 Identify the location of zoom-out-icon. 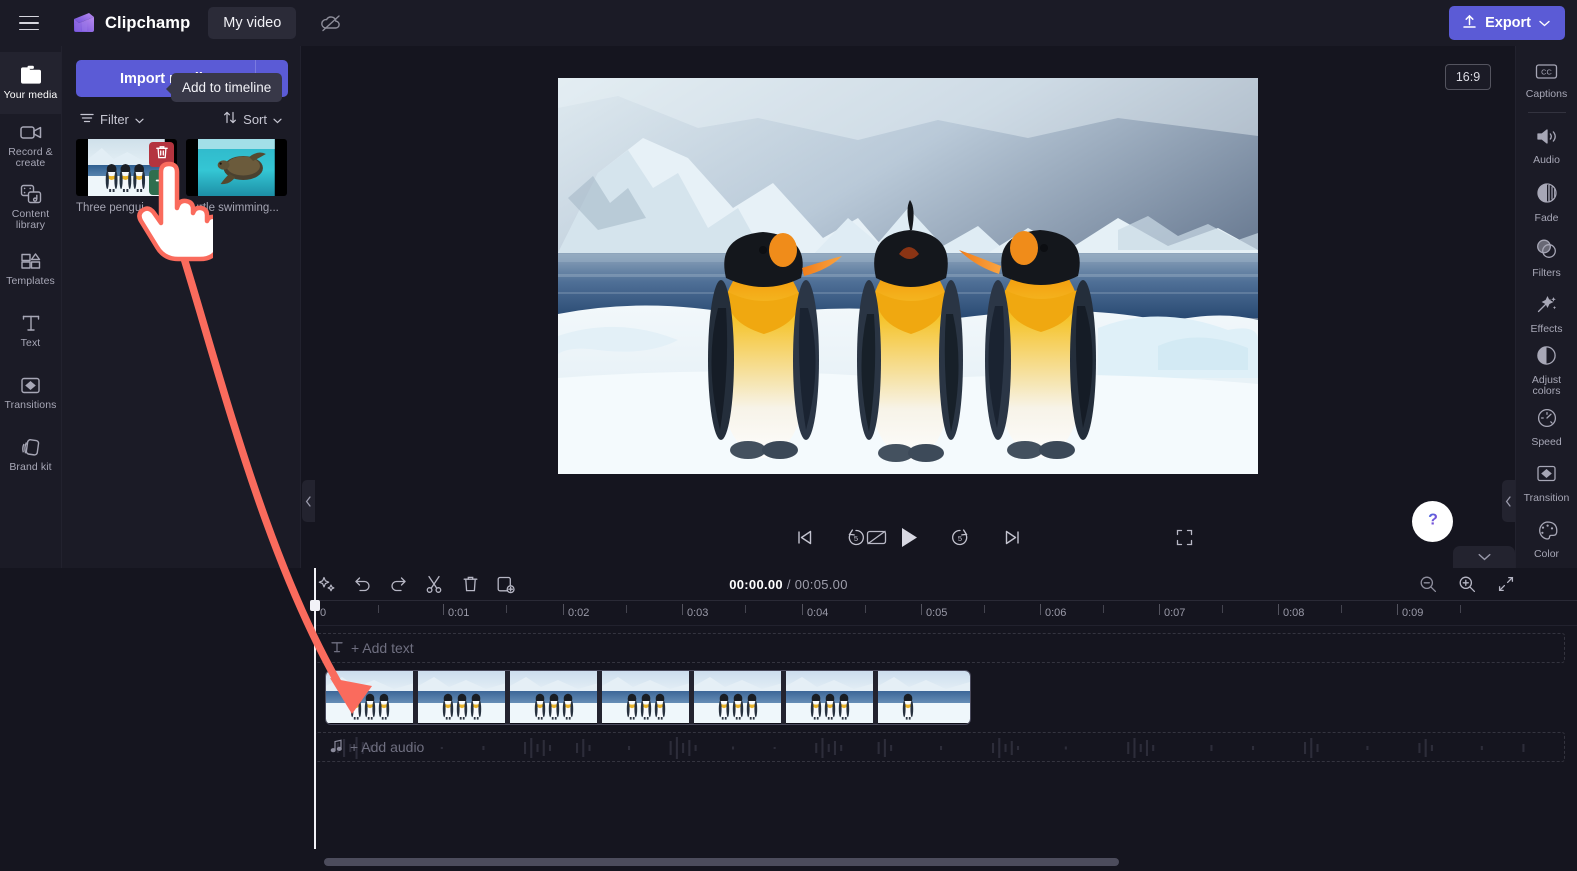
(1428, 584).